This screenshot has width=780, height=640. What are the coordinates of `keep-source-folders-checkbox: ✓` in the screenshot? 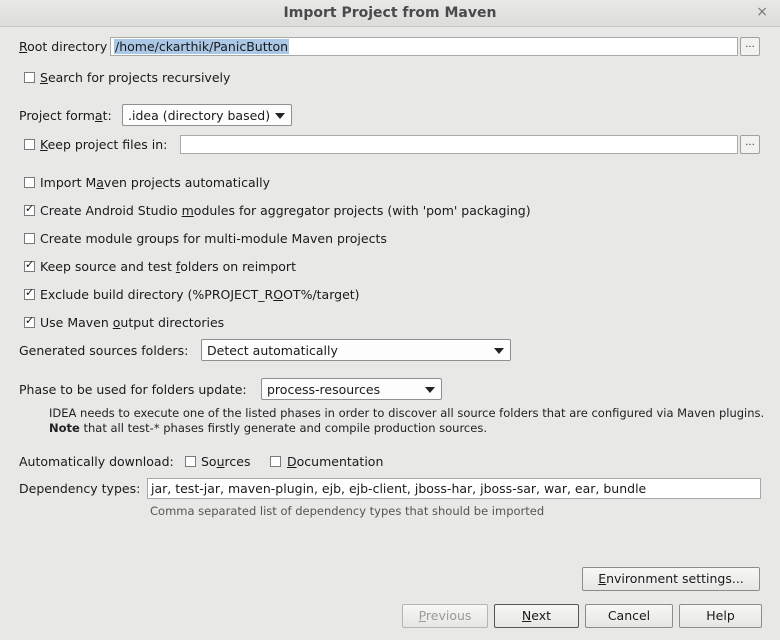 It's located at (29, 265).